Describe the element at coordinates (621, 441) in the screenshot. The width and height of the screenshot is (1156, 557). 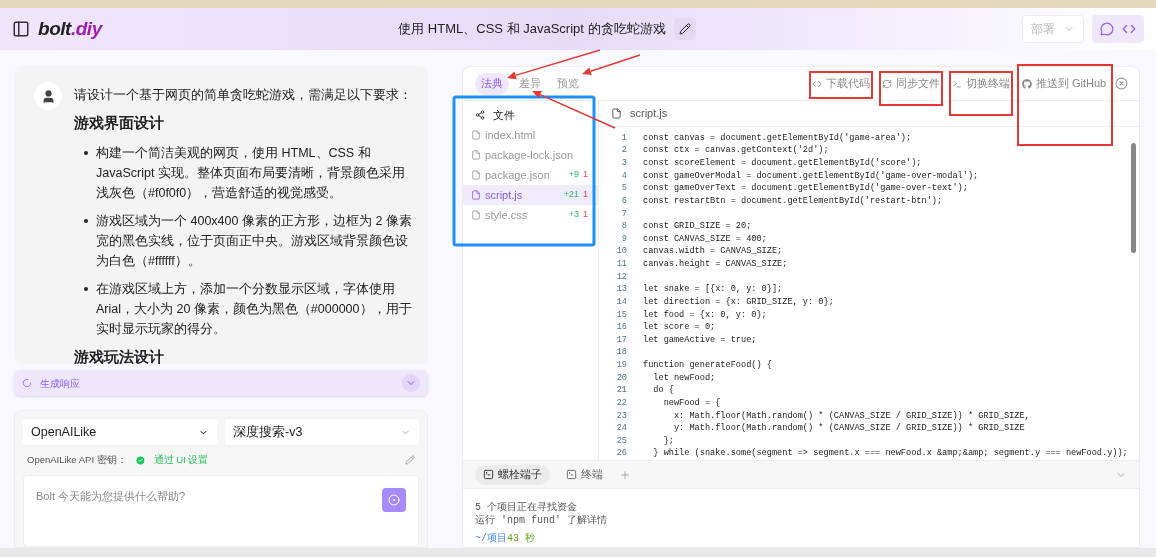
I see `line-number: 25` at that location.